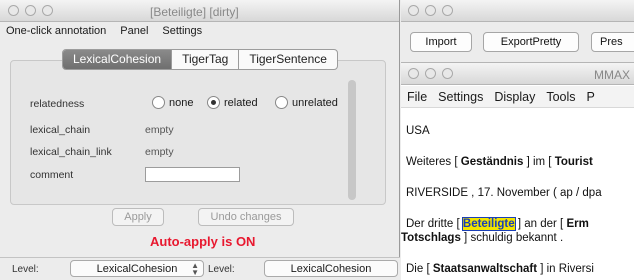  I want to click on doc-line: Totschlags ] schuldig bekannt ., so click(482, 238).